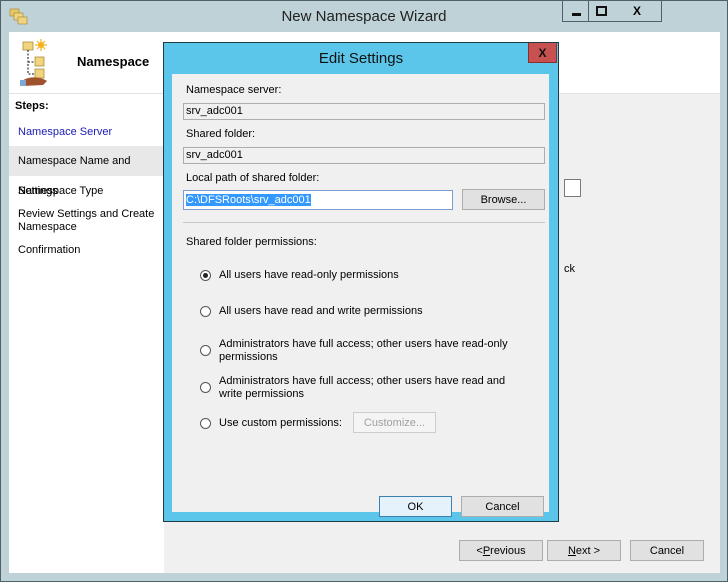 Image resolution: width=728 pixels, height=582 pixels. I want to click on step-namespace-type: Namespace Type, so click(92, 191).